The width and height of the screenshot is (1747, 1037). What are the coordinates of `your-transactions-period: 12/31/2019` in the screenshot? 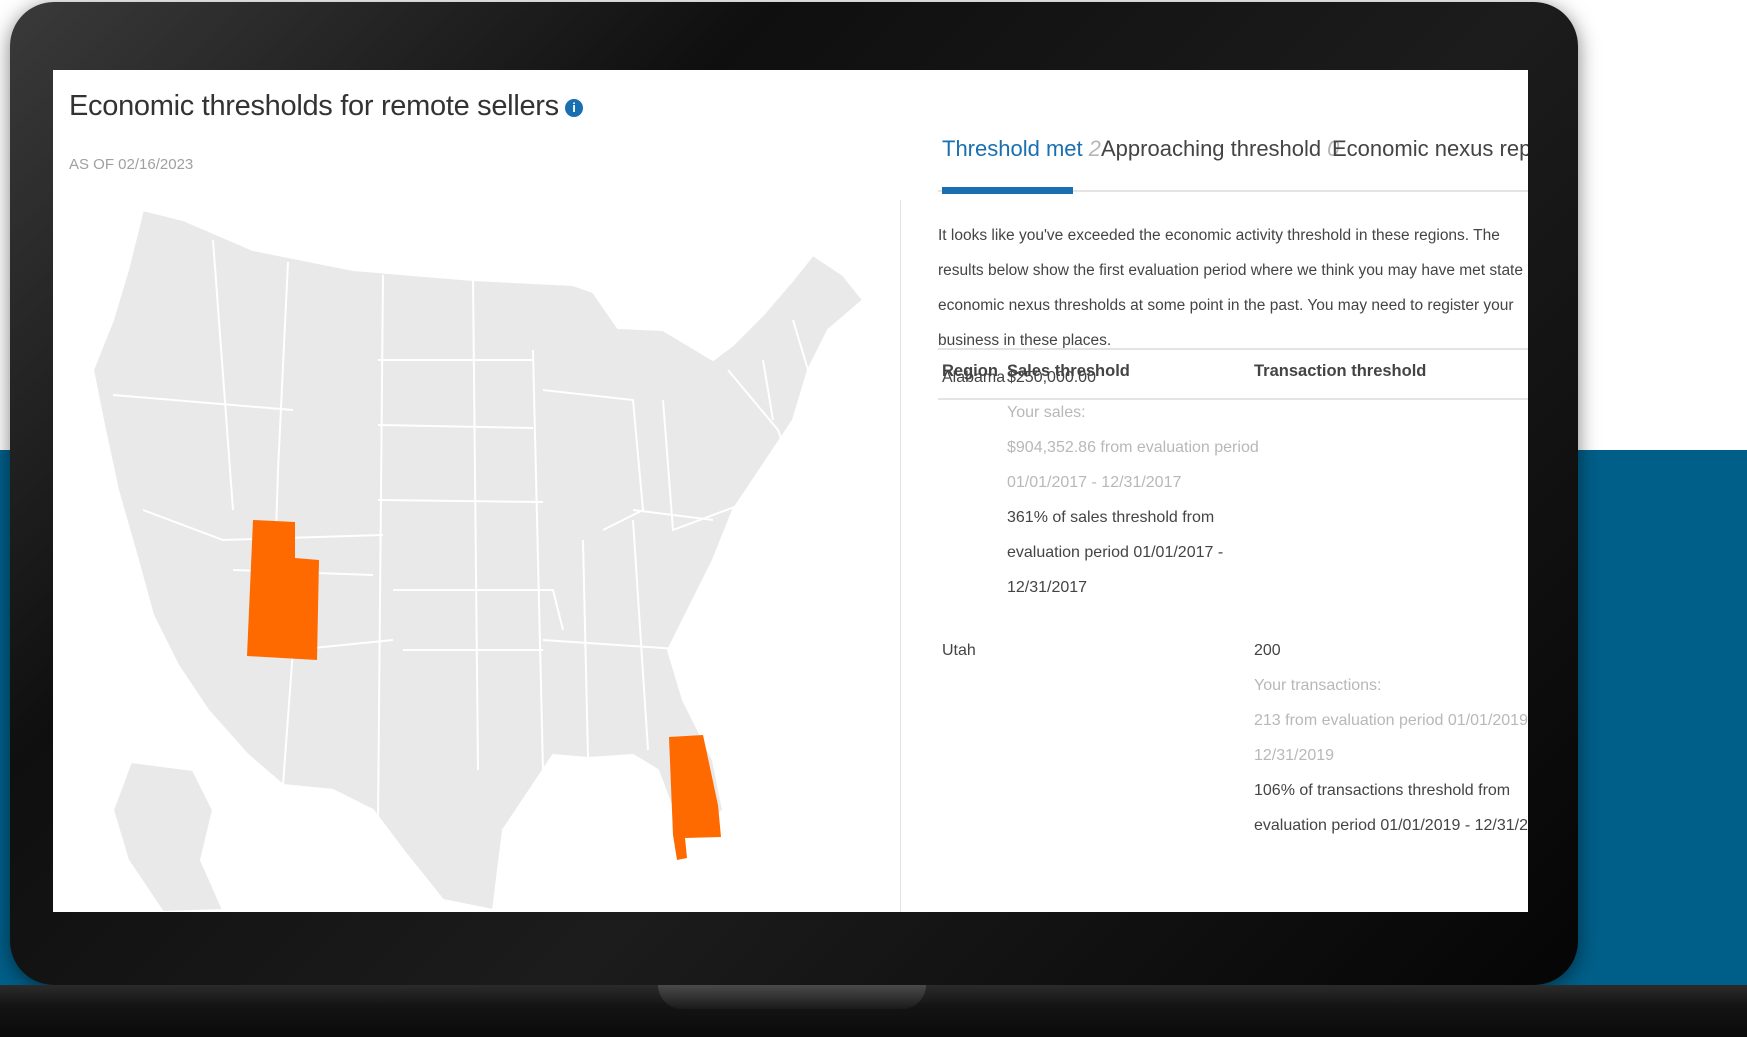 It's located at (1294, 755).